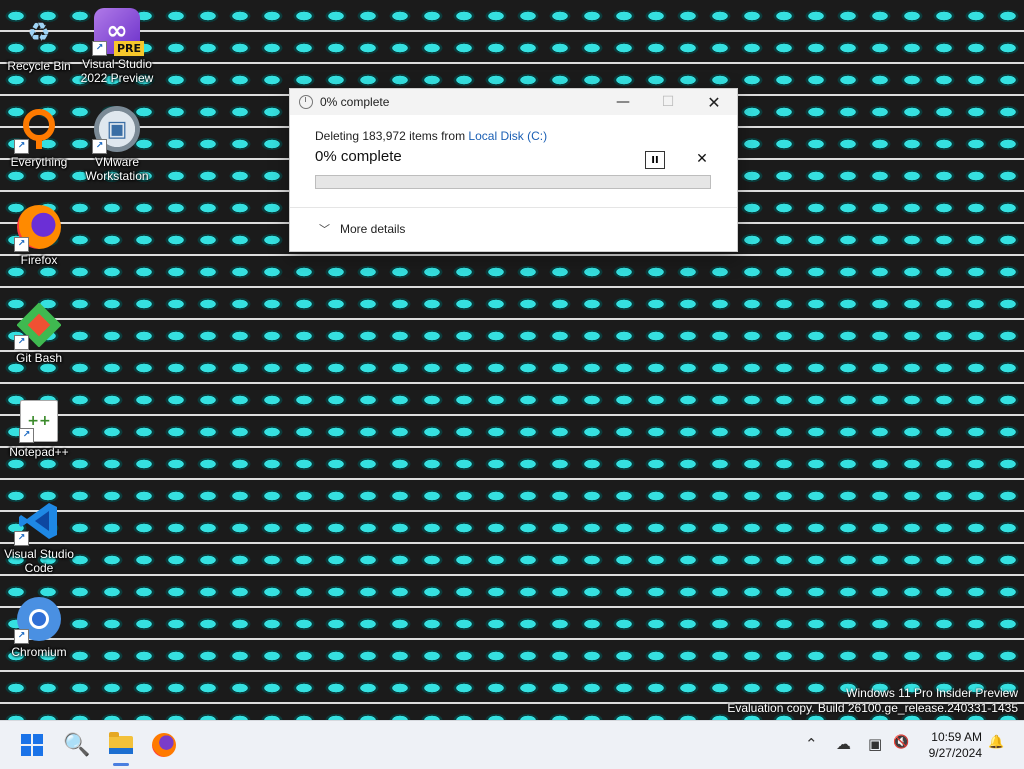  I want to click on dialog-title: 0% complete, so click(355, 102).